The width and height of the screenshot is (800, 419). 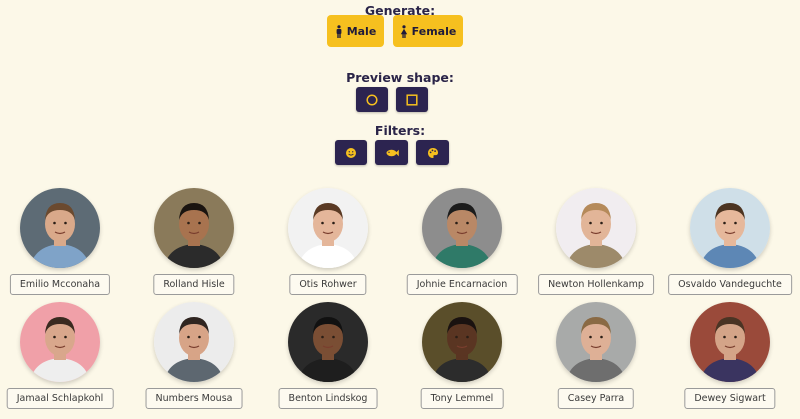 I want to click on name-tag: Otis Rohwer, so click(x=328, y=284).